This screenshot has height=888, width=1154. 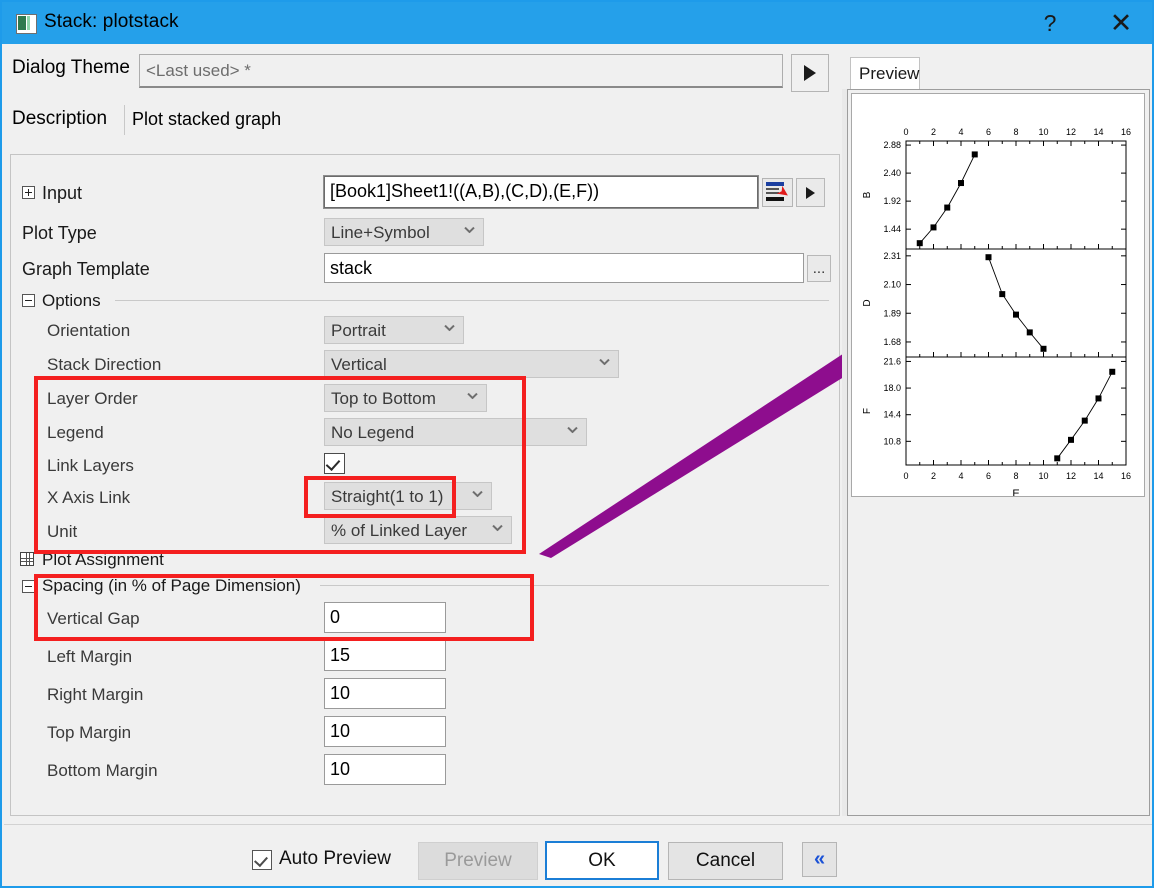 What do you see at coordinates (351, 268) in the screenshot?
I see `graph-template-value: stack` at bounding box center [351, 268].